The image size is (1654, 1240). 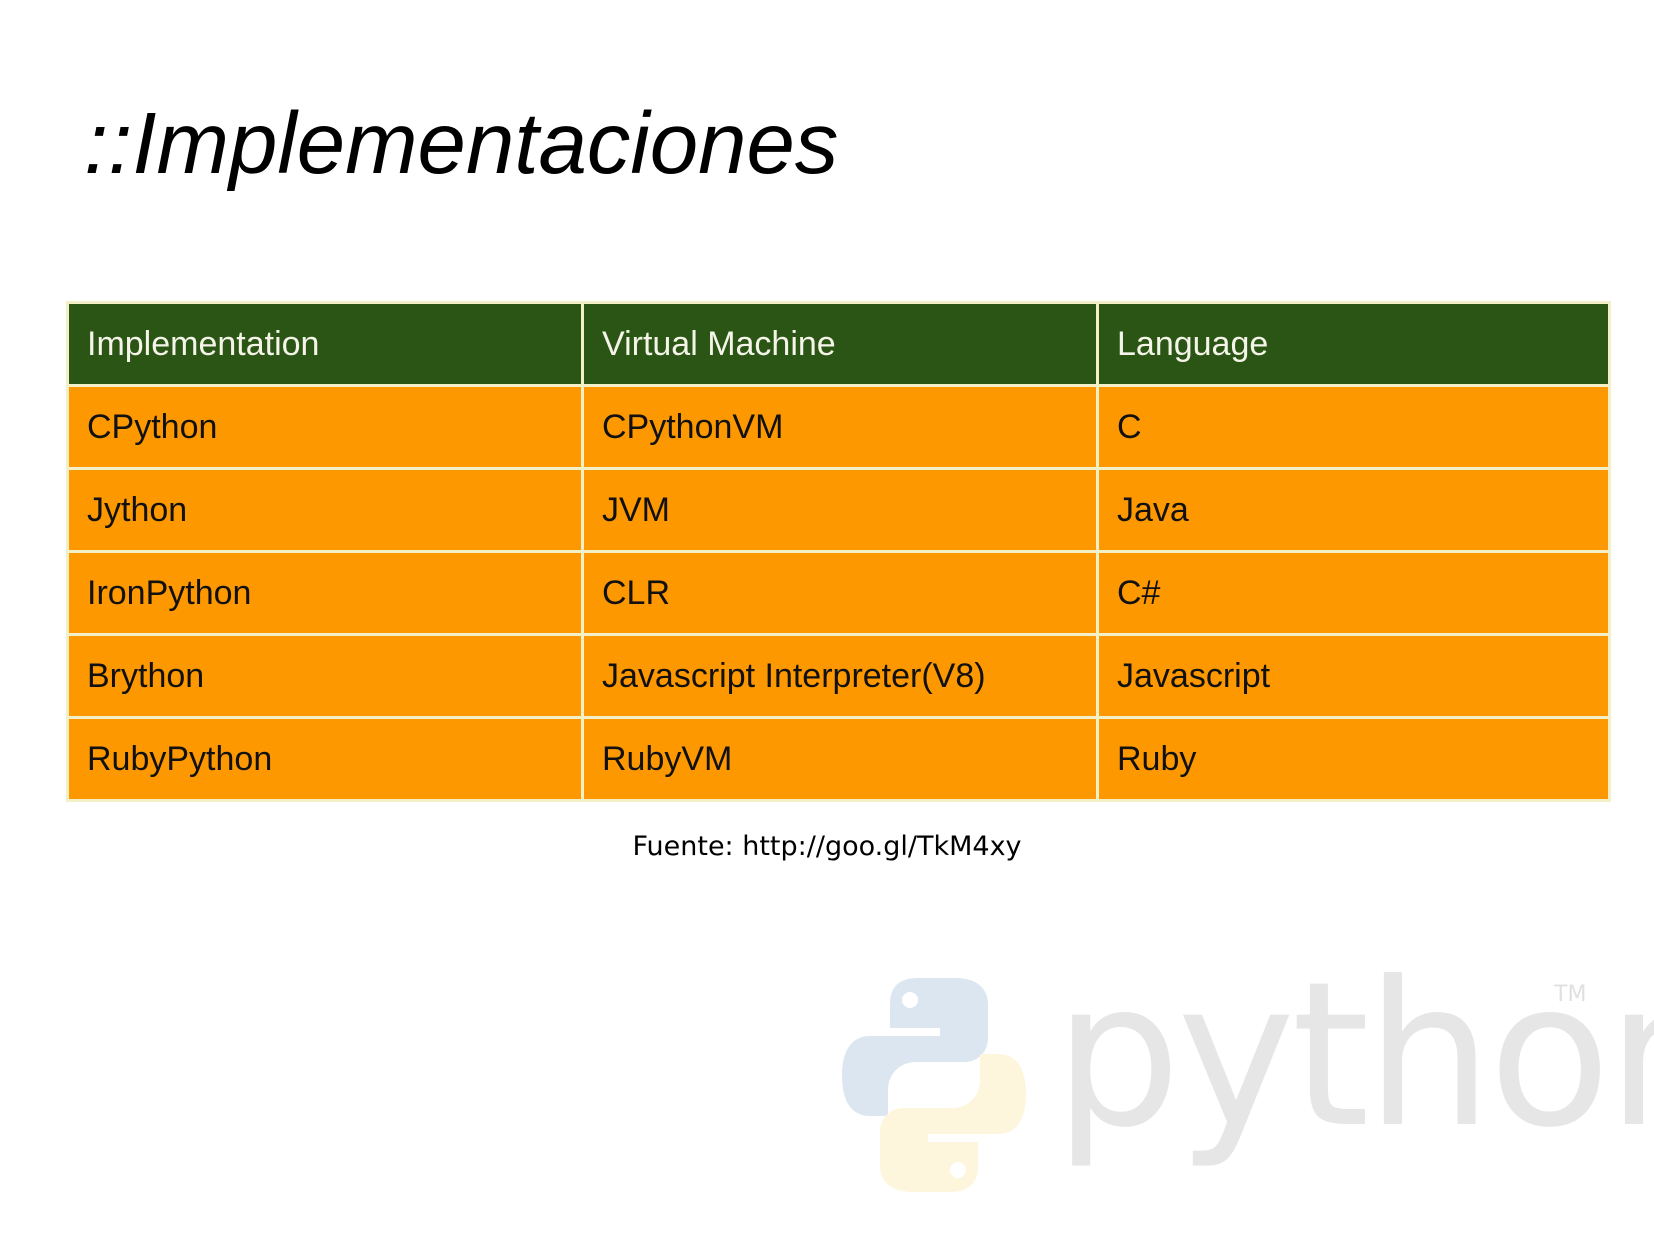 What do you see at coordinates (1353, 427) in the screenshot?
I see `cell-language: C` at bounding box center [1353, 427].